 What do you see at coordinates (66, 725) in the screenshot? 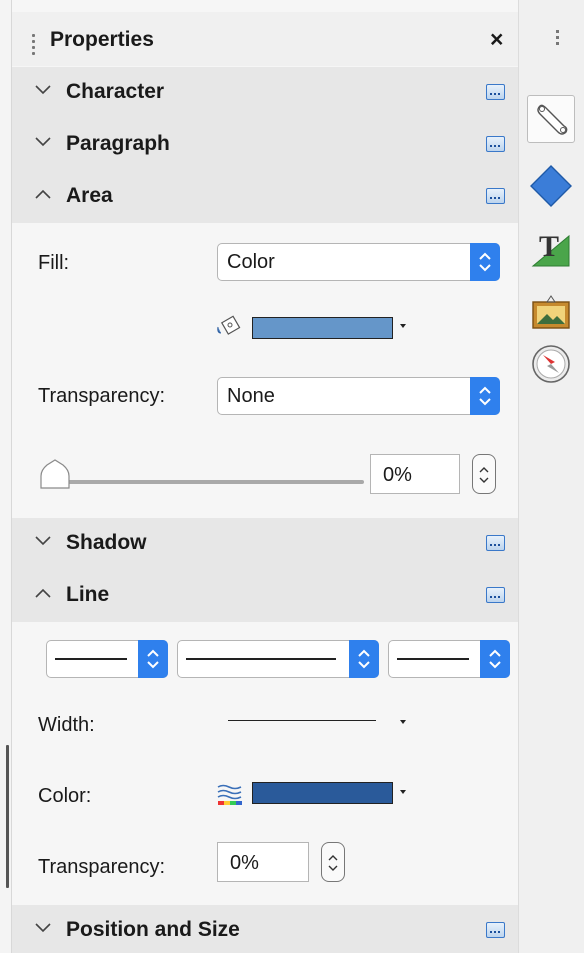
I see `line-width-label: Width:` at bounding box center [66, 725].